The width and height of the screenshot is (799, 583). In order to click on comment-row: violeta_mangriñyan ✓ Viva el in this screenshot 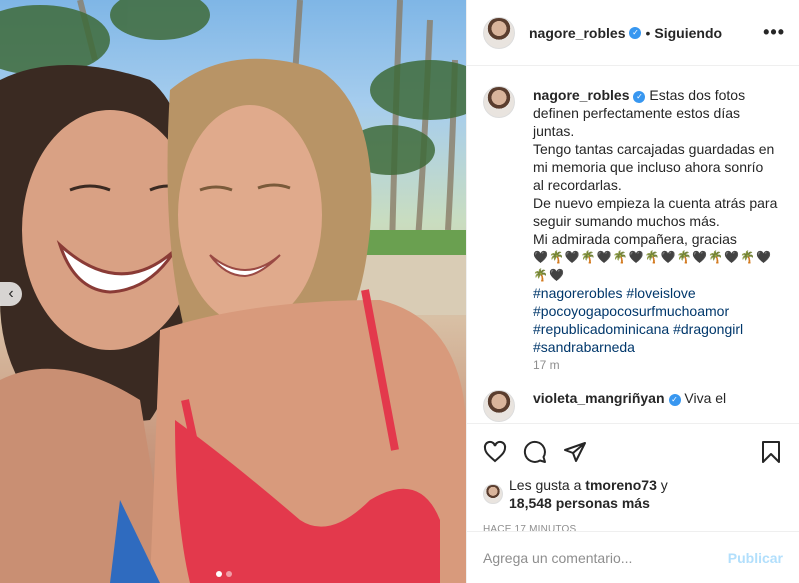, I will do `click(633, 406)`.